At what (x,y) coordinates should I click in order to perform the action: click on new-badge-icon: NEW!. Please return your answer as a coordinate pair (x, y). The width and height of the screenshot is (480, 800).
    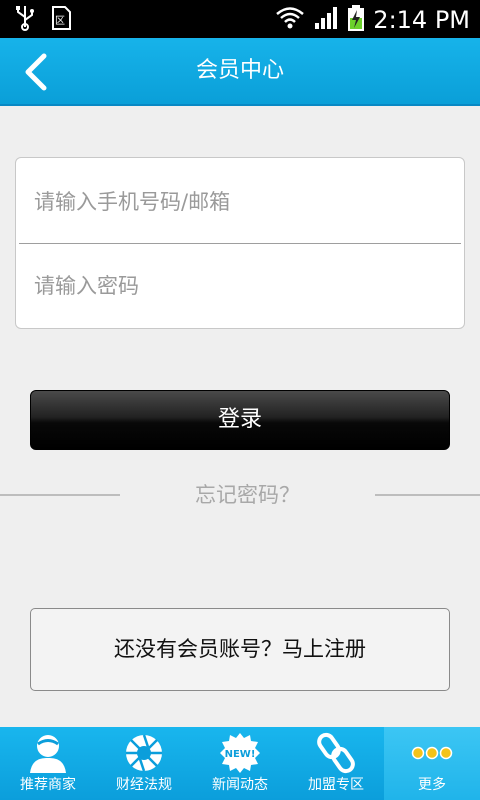
    Looking at the image, I should click on (240, 753).